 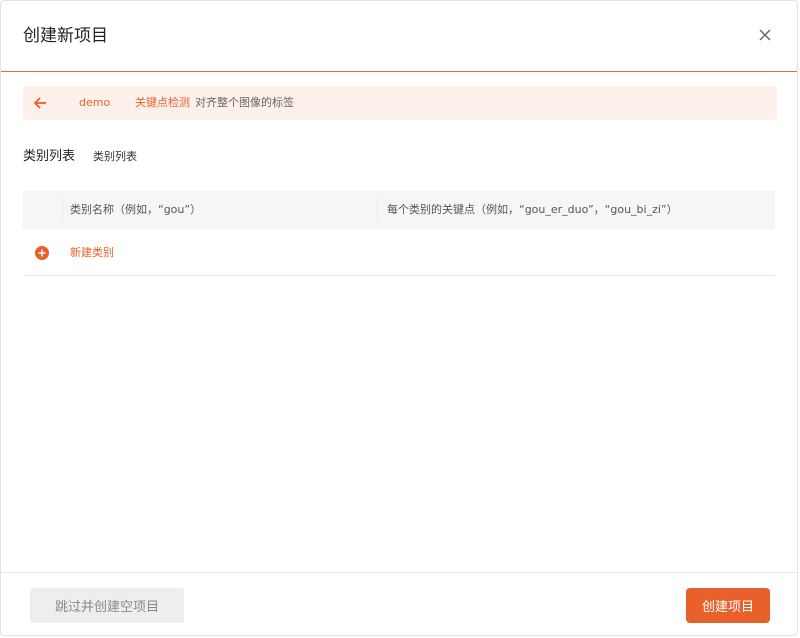 I want to click on add-category-row: 新建类别, so click(x=399, y=252).